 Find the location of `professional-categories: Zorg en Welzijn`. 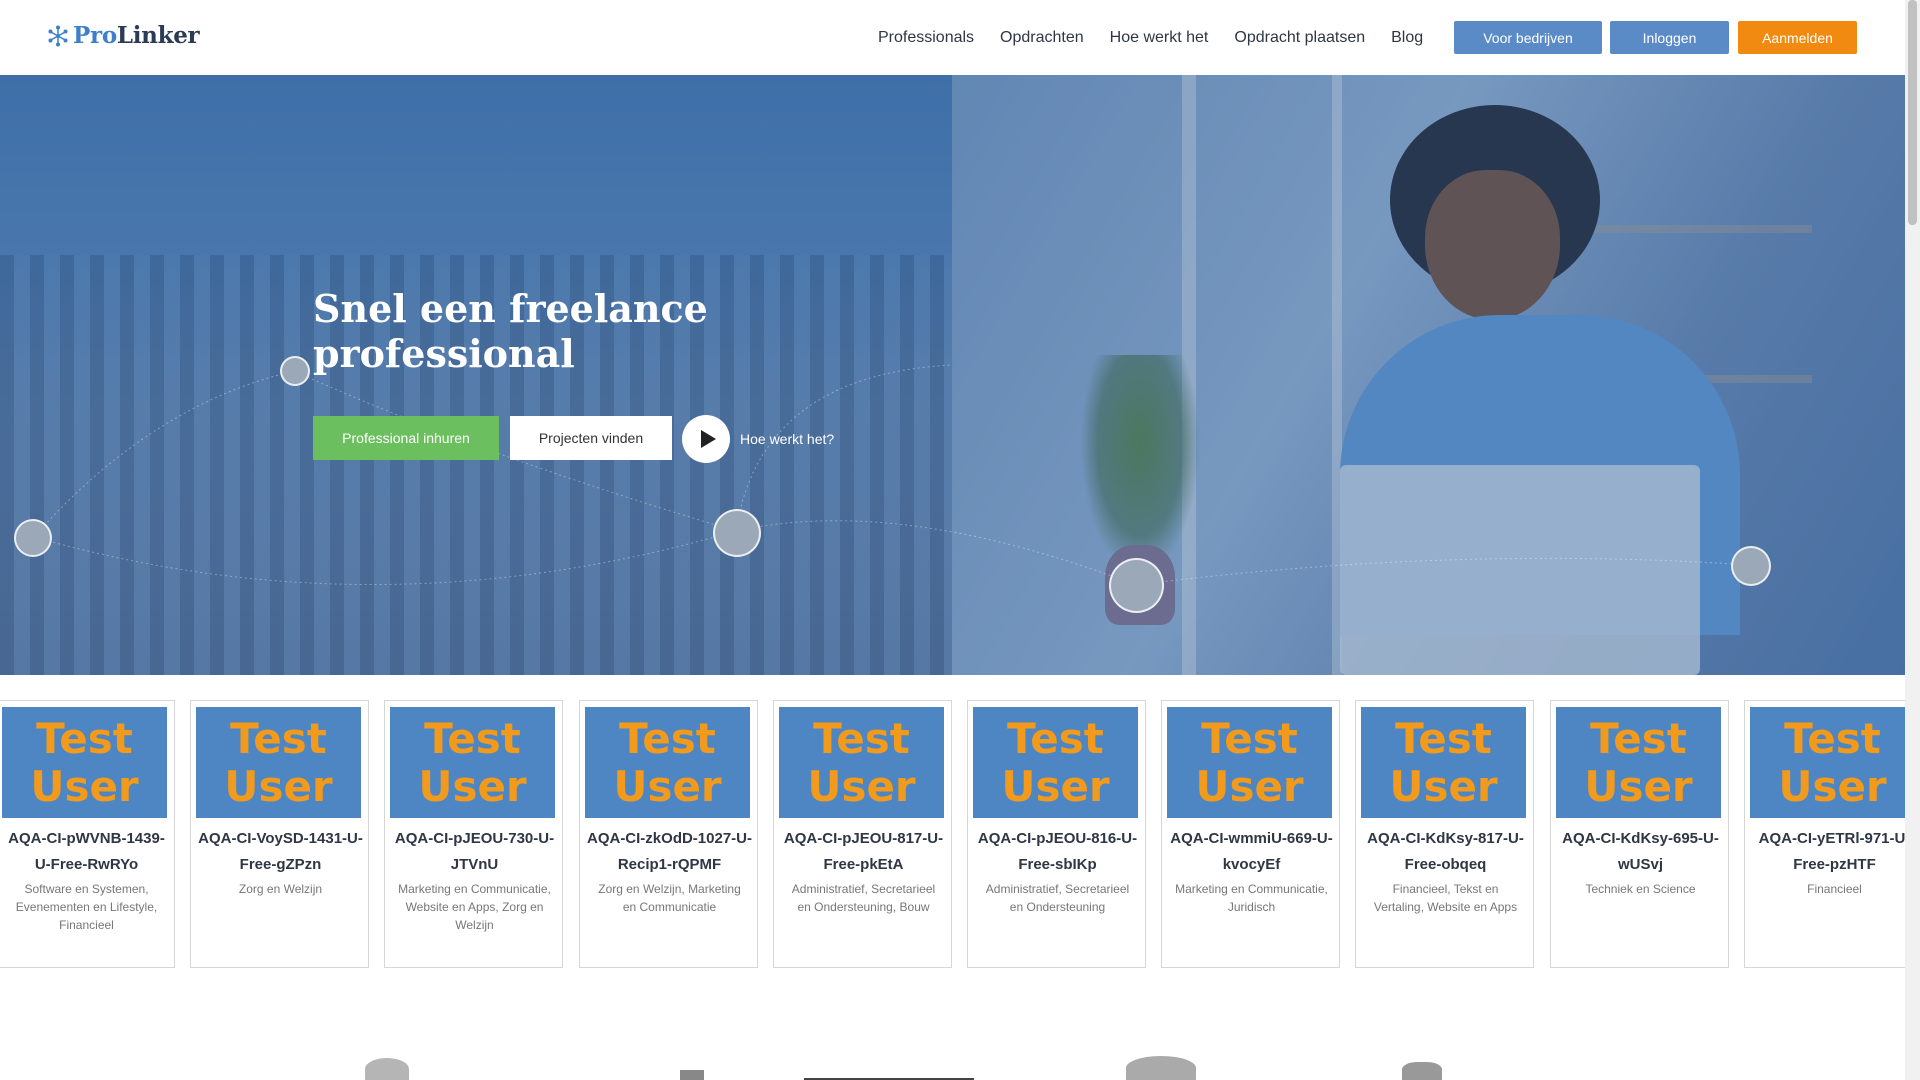

professional-categories: Zorg en Welzijn is located at coordinates (280, 889).